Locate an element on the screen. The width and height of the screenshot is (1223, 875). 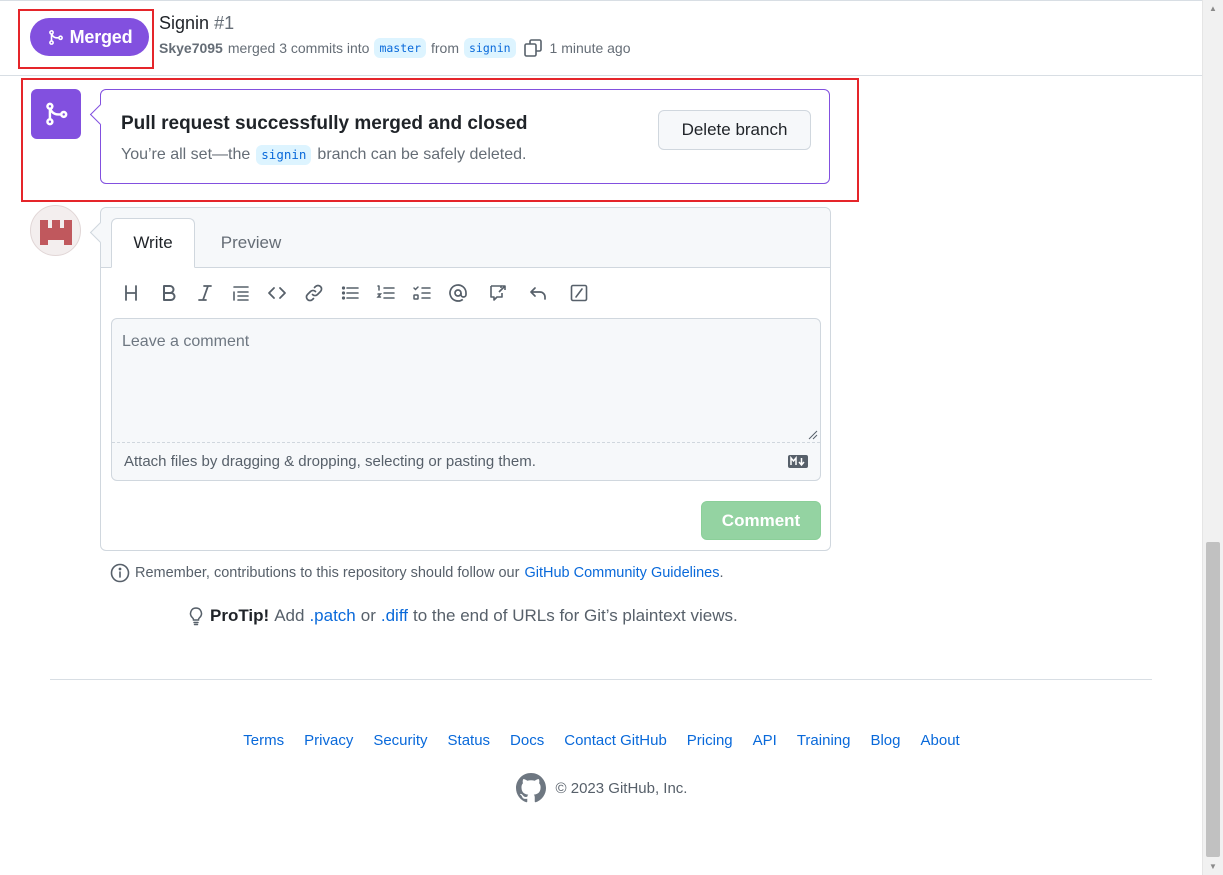
footer-link-pricing: Pricing is located at coordinates (710, 740).